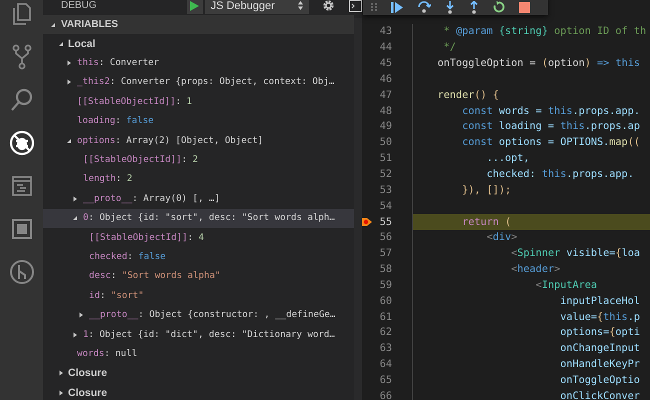 Image resolution: width=650 pixels, height=400 pixels. Describe the element at coordinates (22, 57) in the screenshot. I see `source-control-icon` at that location.